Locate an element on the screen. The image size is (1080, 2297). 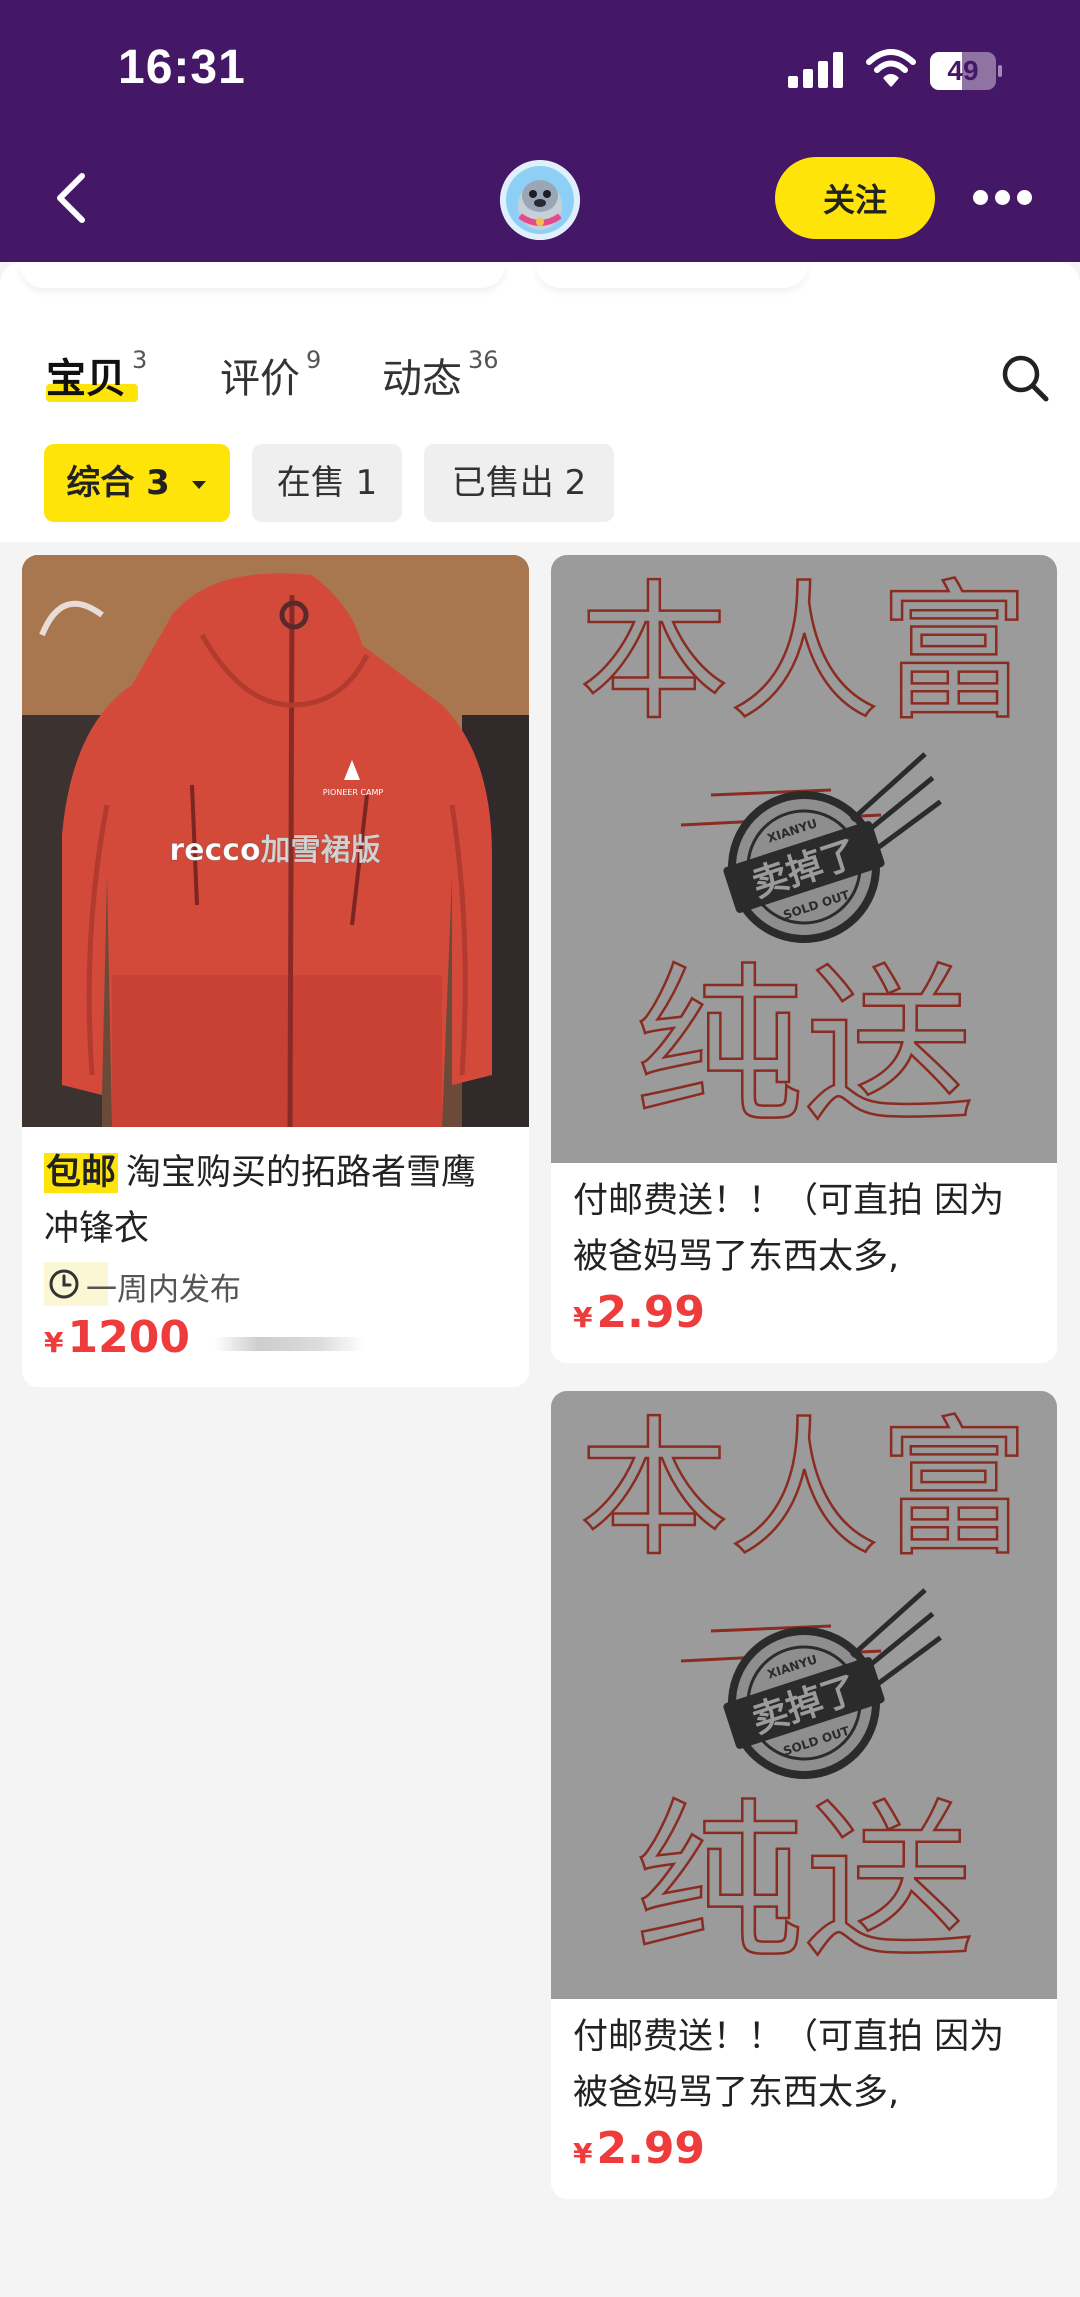
filter-chip-on-sale: 在售 1 is located at coordinates (327, 483).